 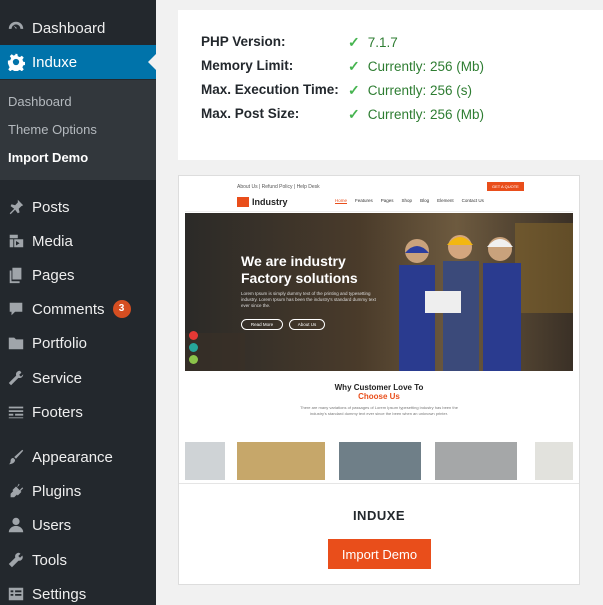 What do you see at coordinates (16, 241) in the screenshot?
I see `media-icon` at bounding box center [16, 241].